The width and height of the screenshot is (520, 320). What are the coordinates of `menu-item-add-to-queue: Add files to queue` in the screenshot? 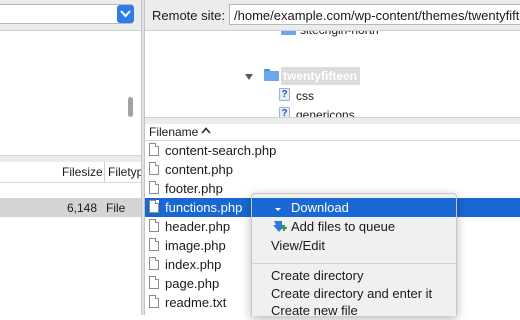 It's located at (354, 226).